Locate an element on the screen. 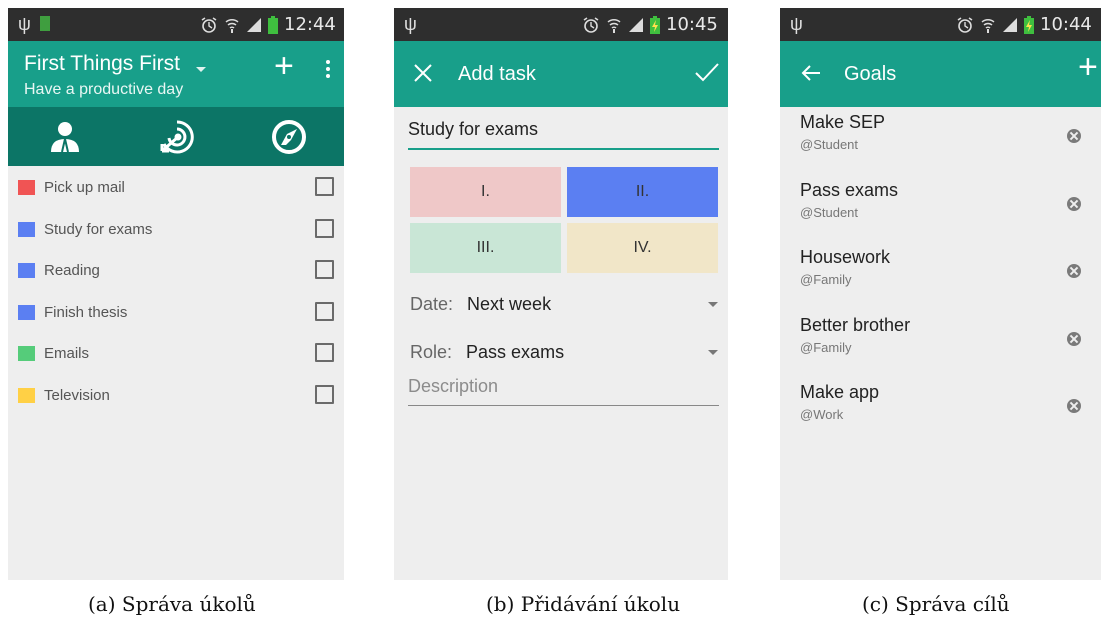  task-label: Study for exams is located at coordinates (98, 229).